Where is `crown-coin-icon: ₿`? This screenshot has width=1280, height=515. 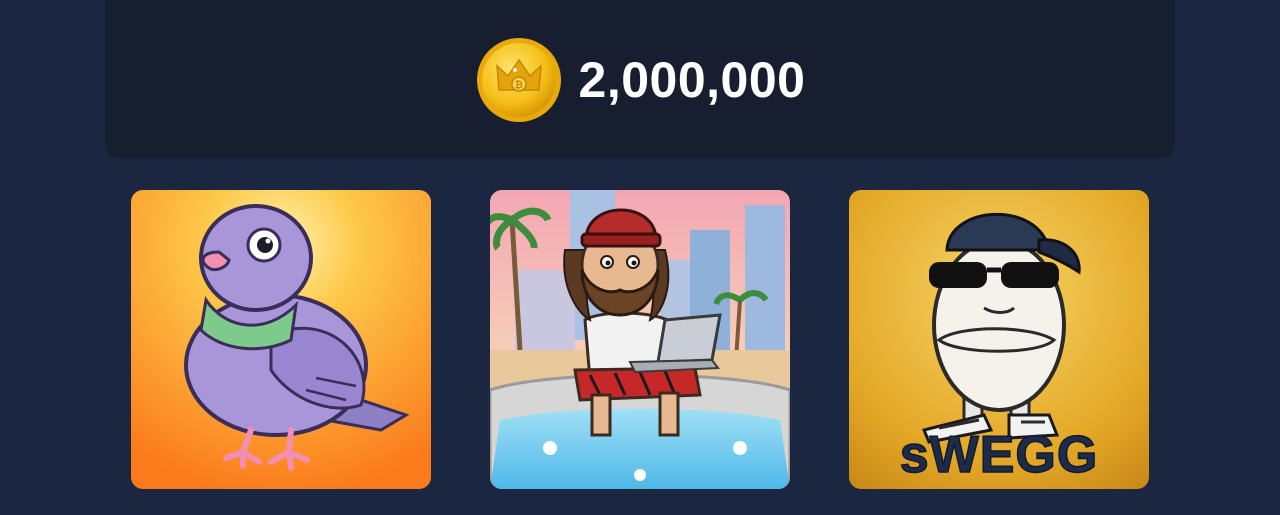 crown-coin-icon: ₿ is located at coordinates (518, 79).